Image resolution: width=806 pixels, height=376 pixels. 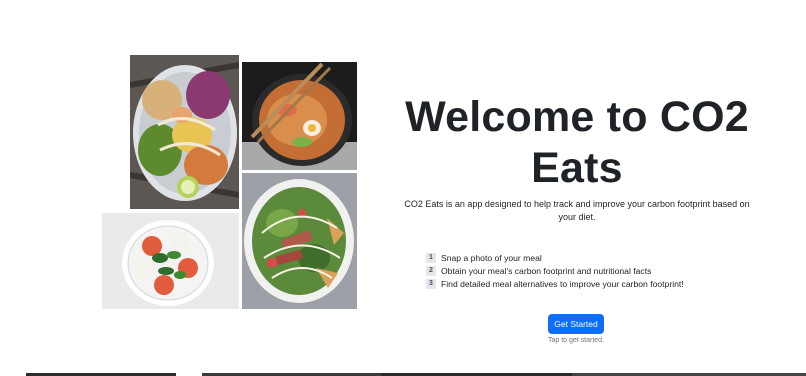 I want to click on hero: Welcome to CO2 Eats, so click(x=577, y=143).